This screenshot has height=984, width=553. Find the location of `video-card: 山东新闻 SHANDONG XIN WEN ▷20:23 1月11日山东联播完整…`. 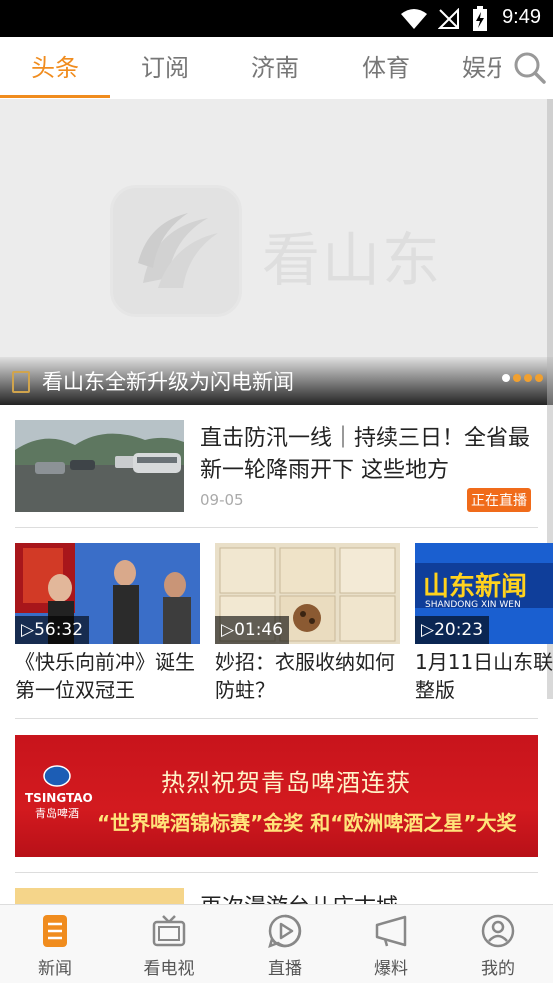

video-card: 山东新闻 SHANDONG XIN WEN ▷20:23 1月11日山东联播完整… is located at coordinates (484, 623).